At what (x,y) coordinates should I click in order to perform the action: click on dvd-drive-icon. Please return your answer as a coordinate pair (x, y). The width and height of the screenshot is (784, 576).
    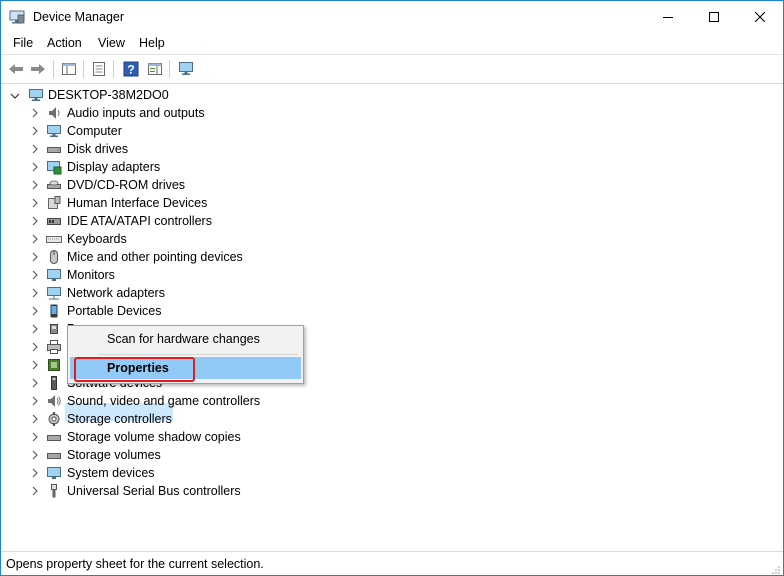
    Looking at the image, I should click on (54, 185).